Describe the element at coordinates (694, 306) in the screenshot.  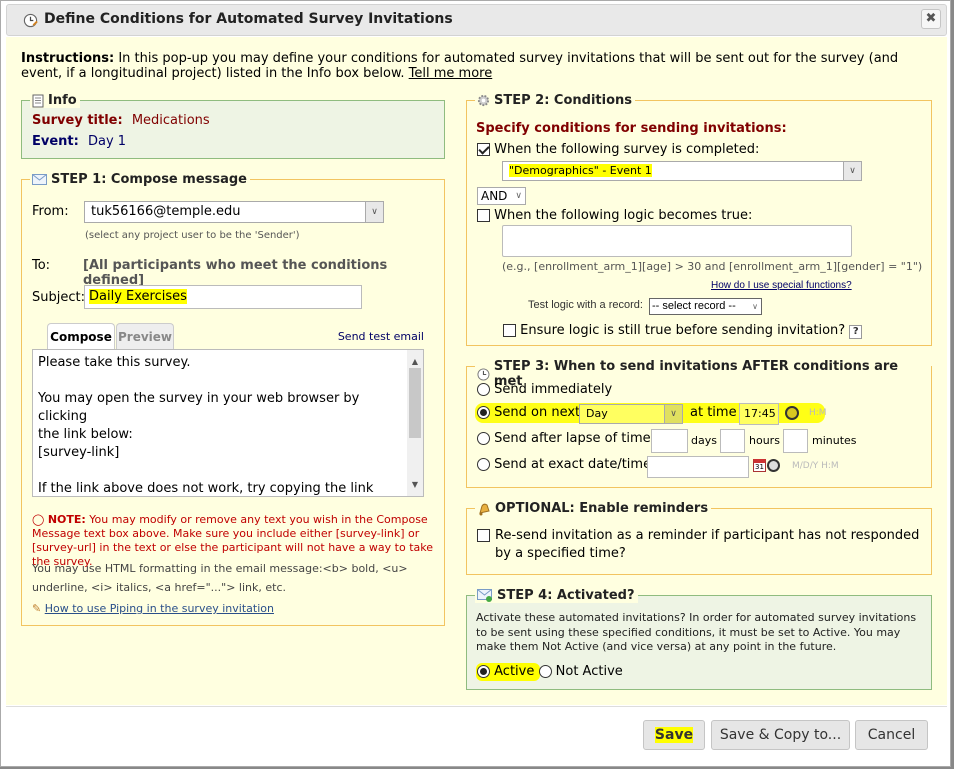
I see `test-logic-select-value: -- select record --` at that location.